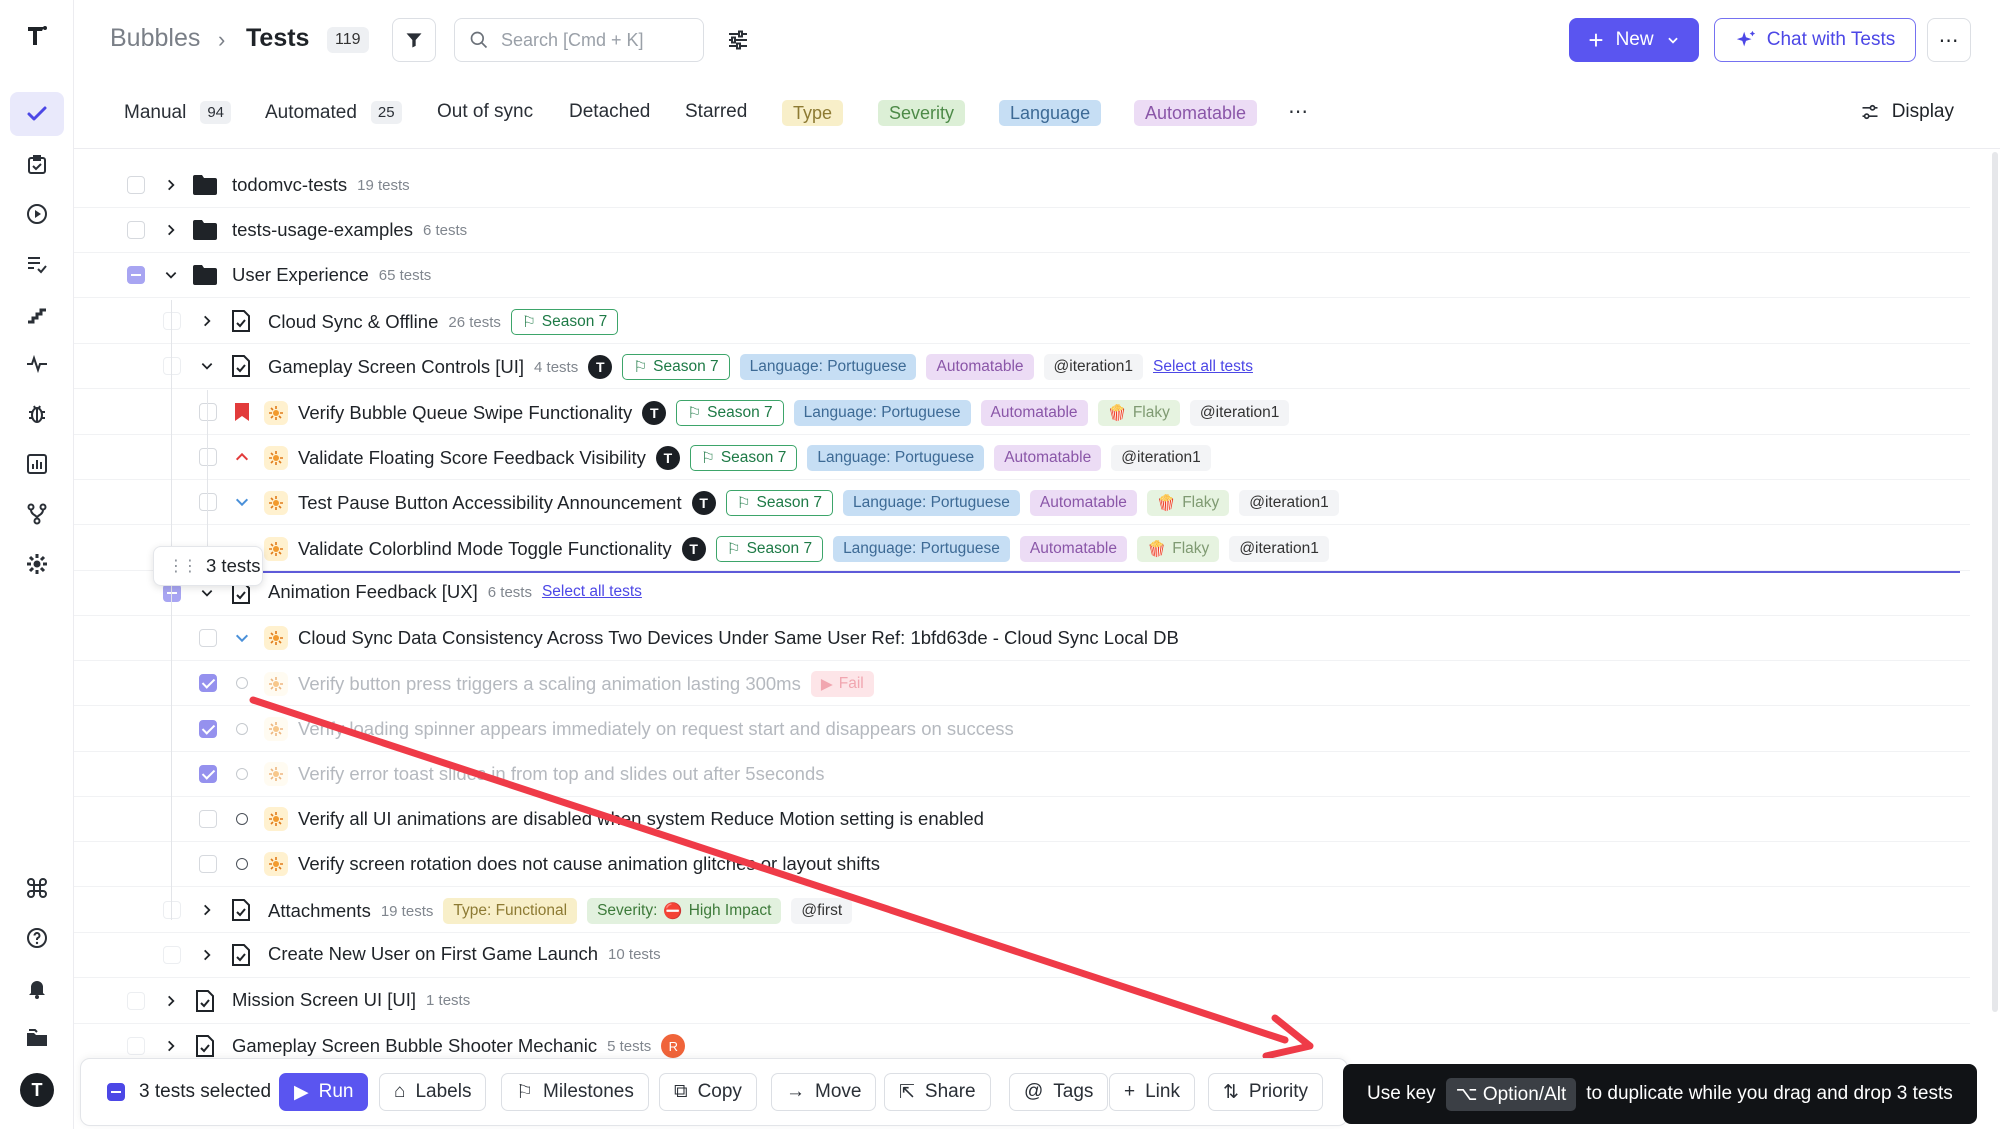 This screenshot has height=1129, width=2000. I want to click on option-key-badge: ⌥ Option/Alt, so click(1511, 1094).